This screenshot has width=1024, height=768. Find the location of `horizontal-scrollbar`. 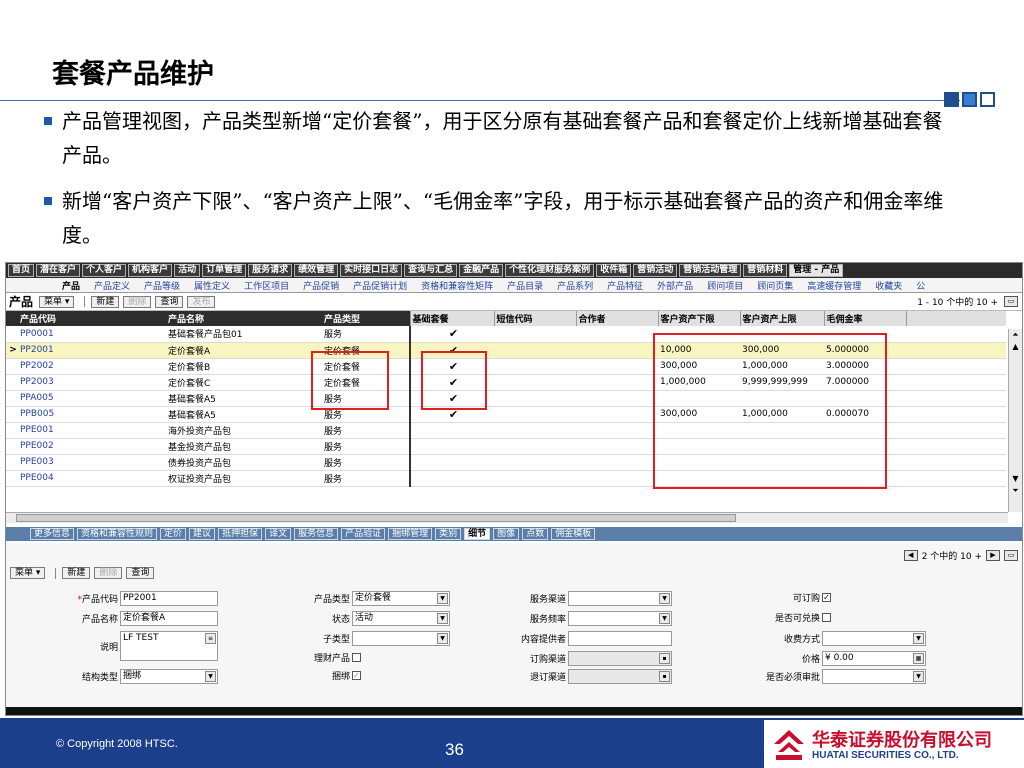

horizontal-scrollbar is located at coordinates (507, 517).